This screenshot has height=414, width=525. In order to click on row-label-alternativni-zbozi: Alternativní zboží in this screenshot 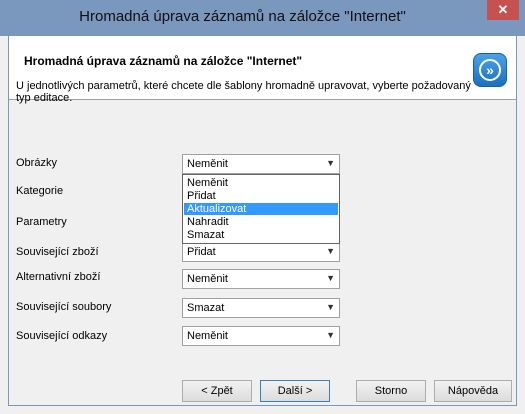, I will do `click(58, 277)`.